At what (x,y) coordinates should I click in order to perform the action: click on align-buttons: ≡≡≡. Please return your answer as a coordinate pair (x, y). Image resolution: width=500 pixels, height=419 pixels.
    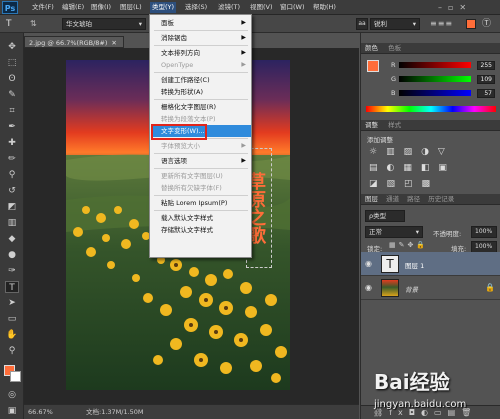
    Looking at the image, I should click on (445, 24).